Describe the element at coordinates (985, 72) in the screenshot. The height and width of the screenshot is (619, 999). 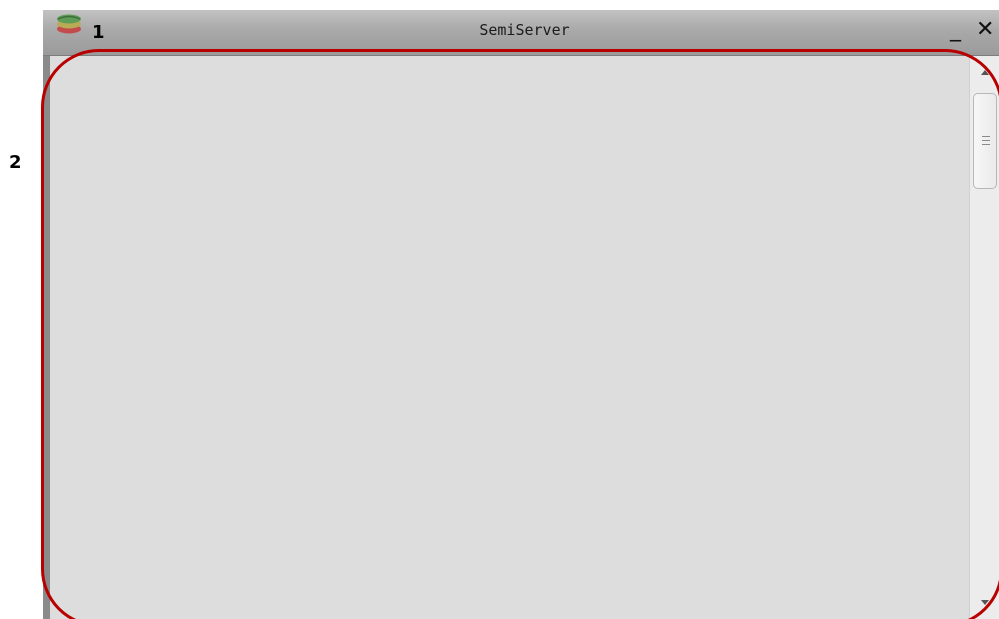
I see `chevron-up-icon` at that location.